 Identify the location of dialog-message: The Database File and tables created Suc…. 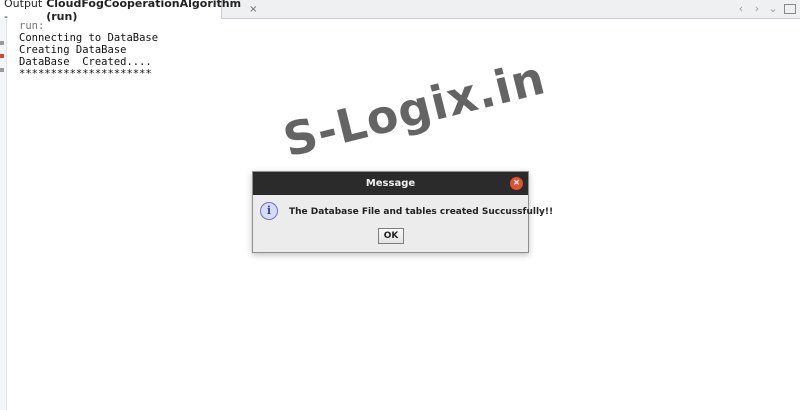
(421, 212).